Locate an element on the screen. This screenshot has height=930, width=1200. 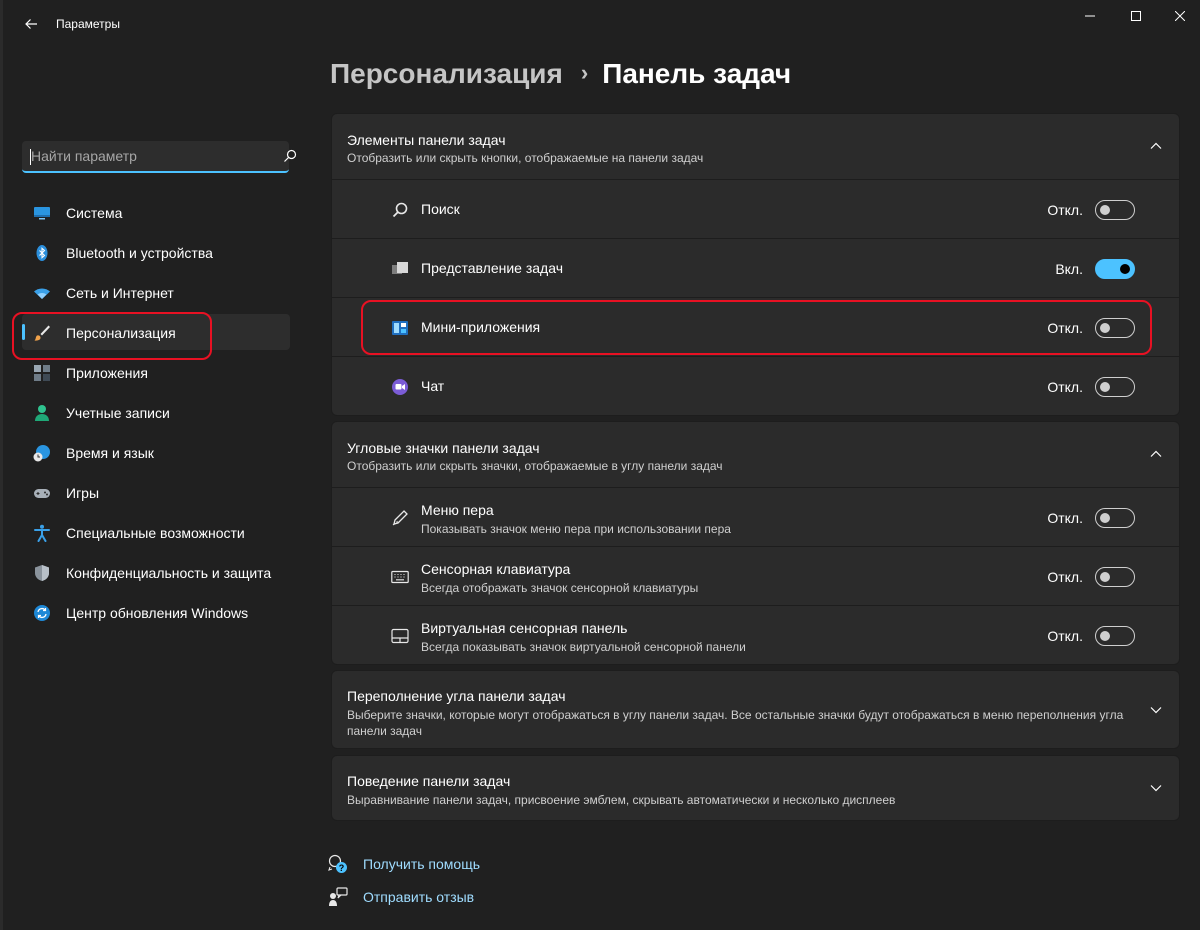
setting-label: Поиск is located at coordinates (440, 209).